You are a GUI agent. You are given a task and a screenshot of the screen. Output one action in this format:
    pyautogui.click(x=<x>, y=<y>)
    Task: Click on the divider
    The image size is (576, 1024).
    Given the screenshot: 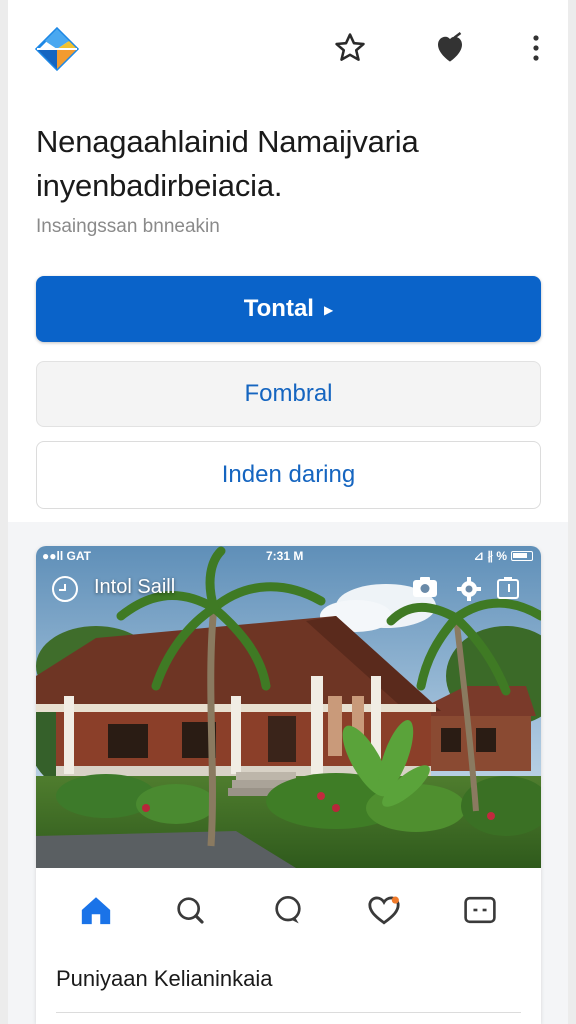 What is the action you would take?
    pyautogui.click(x=288, y=1012)
    